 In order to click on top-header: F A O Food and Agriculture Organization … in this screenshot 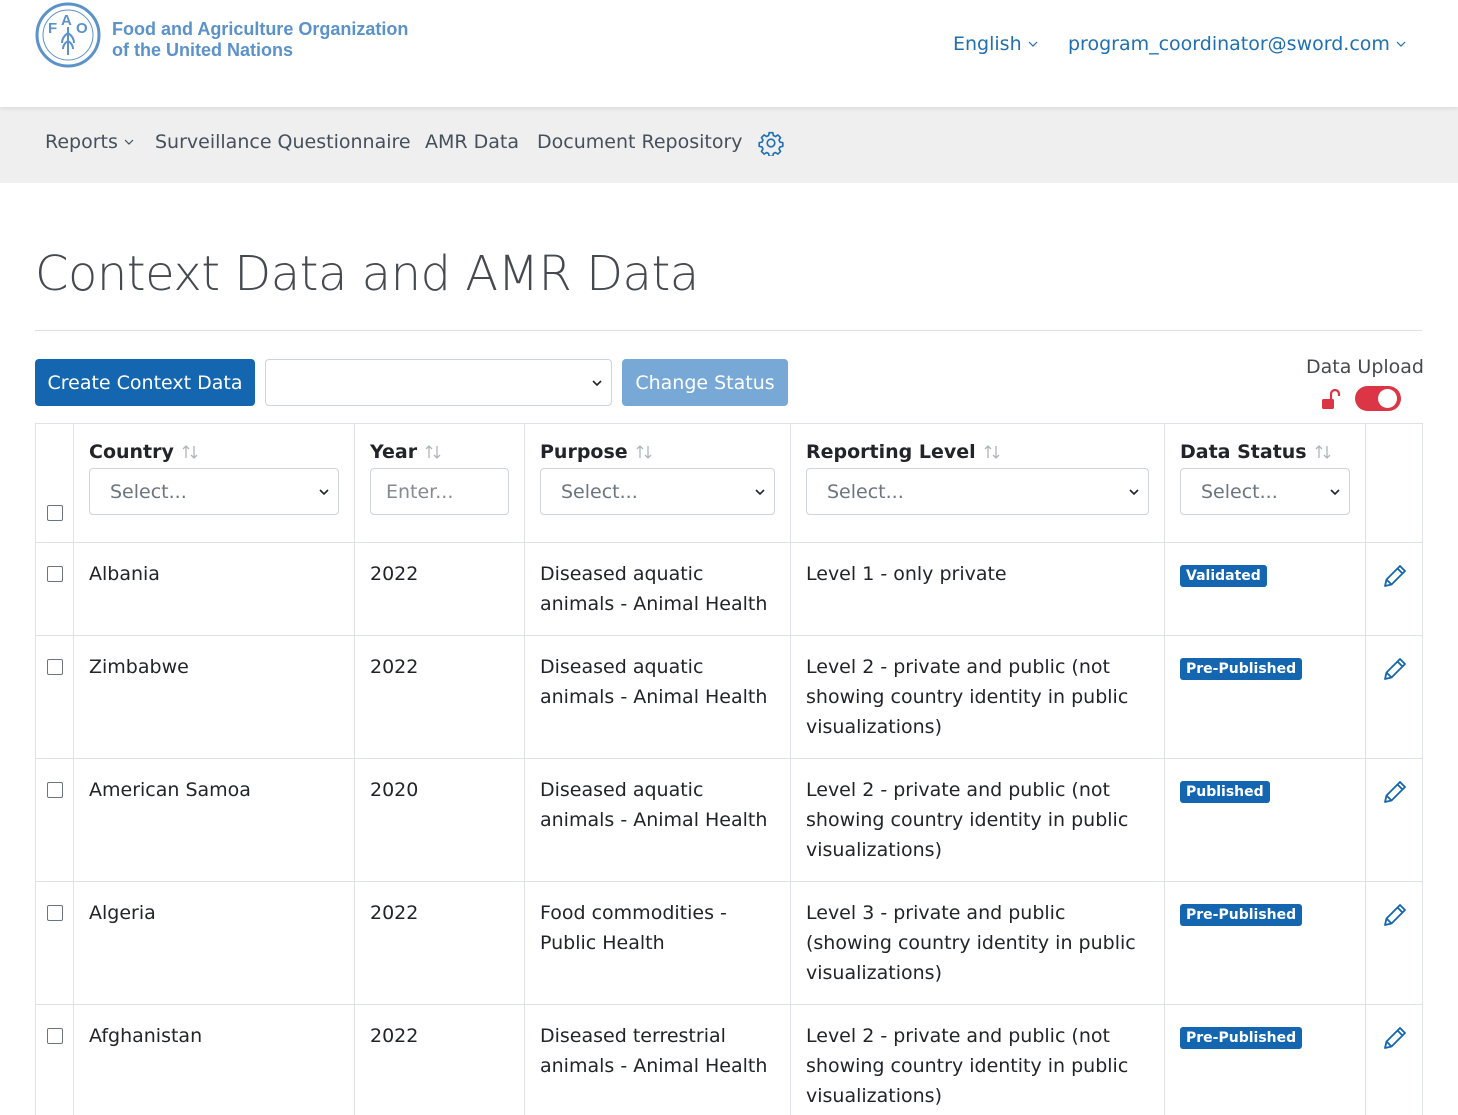, I will do `click(729, 53)`.